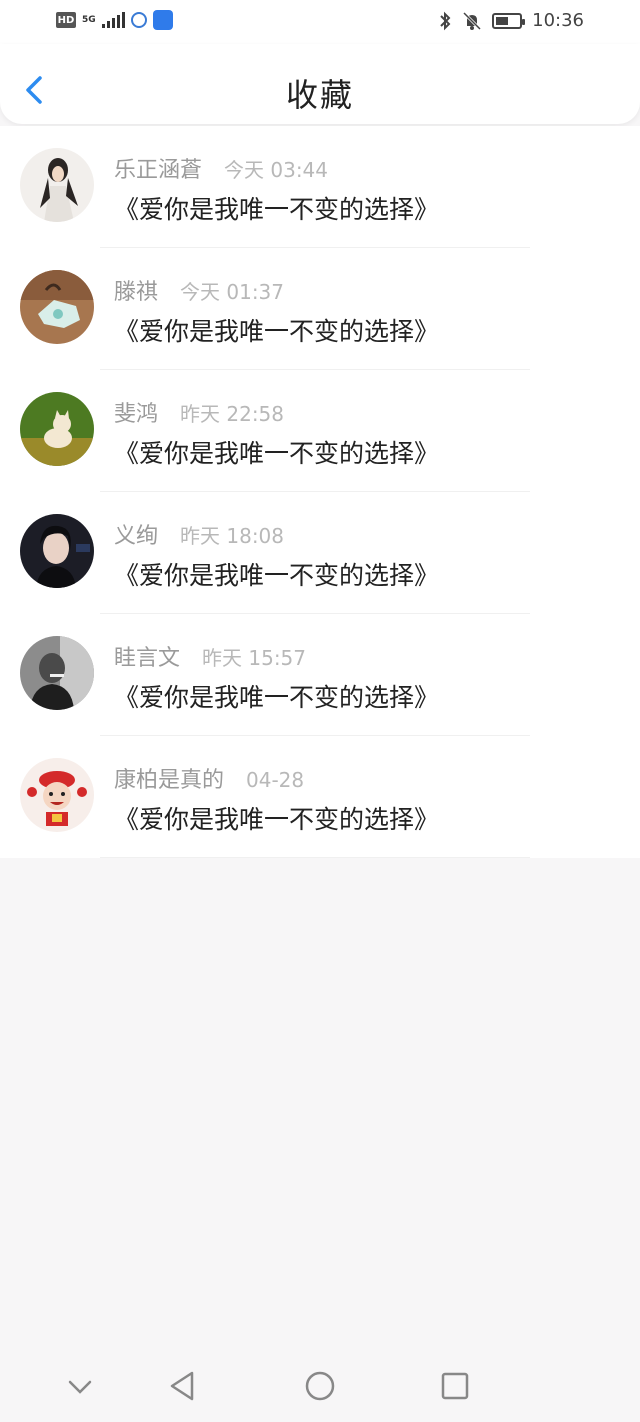 Image resolution: width=640 pixels, height=1422 pixels. I want to click on list-item: 滕祺 今天 01:37 《爱你是我唯一不变的选择》, so click(320, 309).